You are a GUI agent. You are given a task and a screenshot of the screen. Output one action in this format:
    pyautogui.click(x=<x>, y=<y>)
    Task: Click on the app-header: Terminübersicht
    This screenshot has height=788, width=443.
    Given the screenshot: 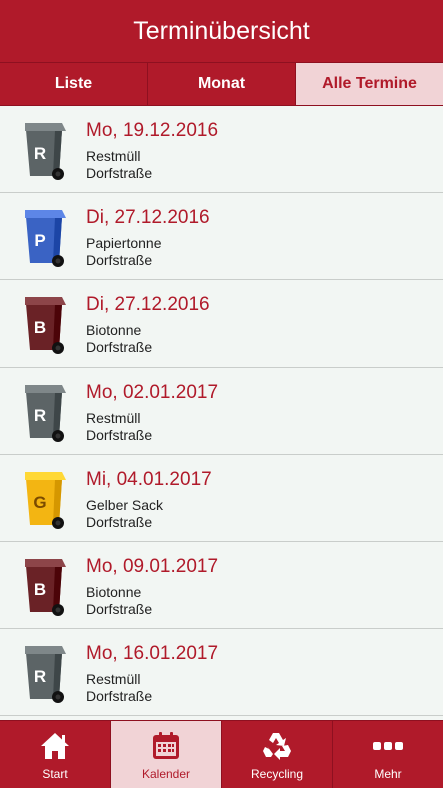 What is the action you would take?
    pyautogui.click(x=221, y=31)
    